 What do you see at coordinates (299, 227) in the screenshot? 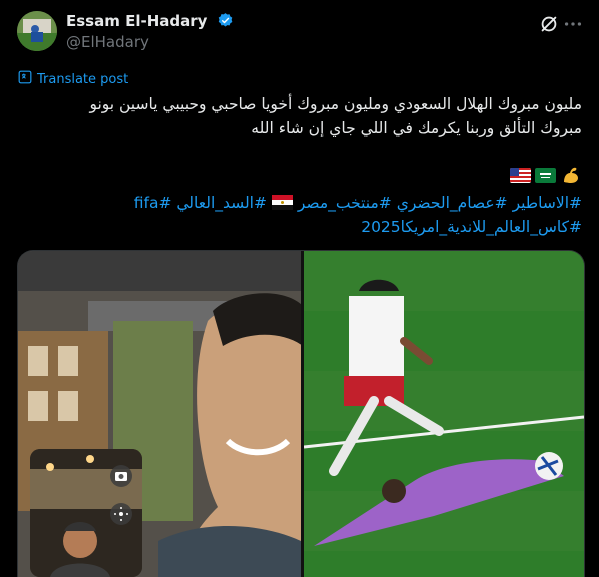
I see `hashtags-line-2: #كاس_العالم_للاندية_امريكا2025` at bounding box center [299, 227].